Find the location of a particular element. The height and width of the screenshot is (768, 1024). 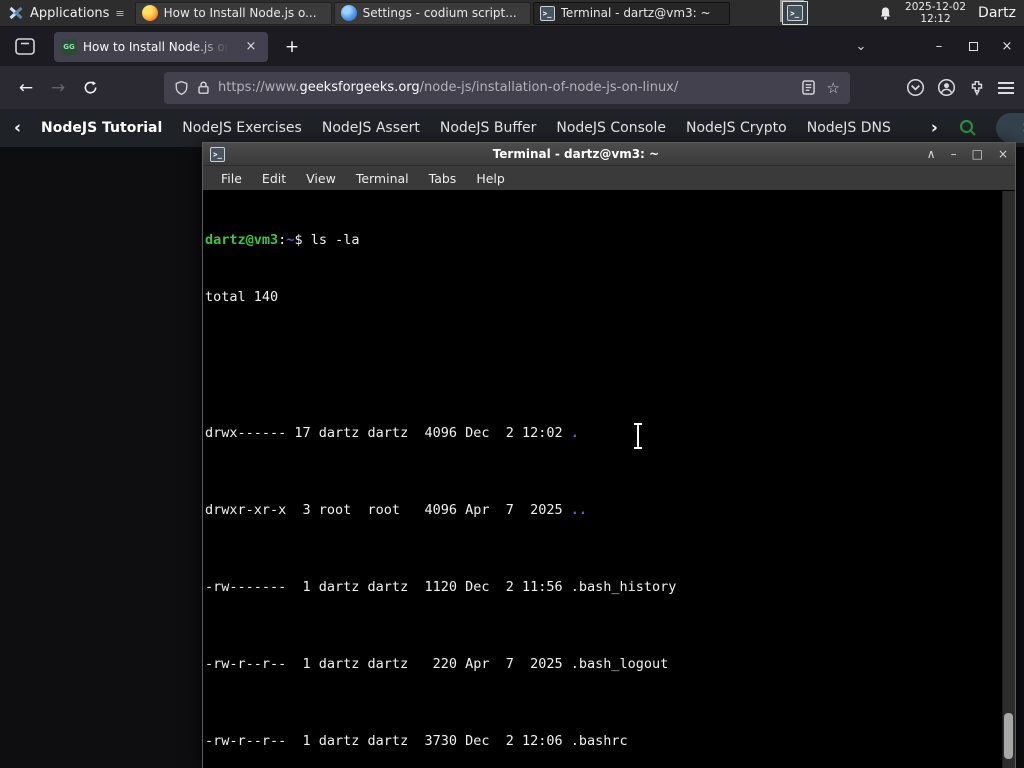

menu-terminal: Terminal is located at coordinates (382, 178).